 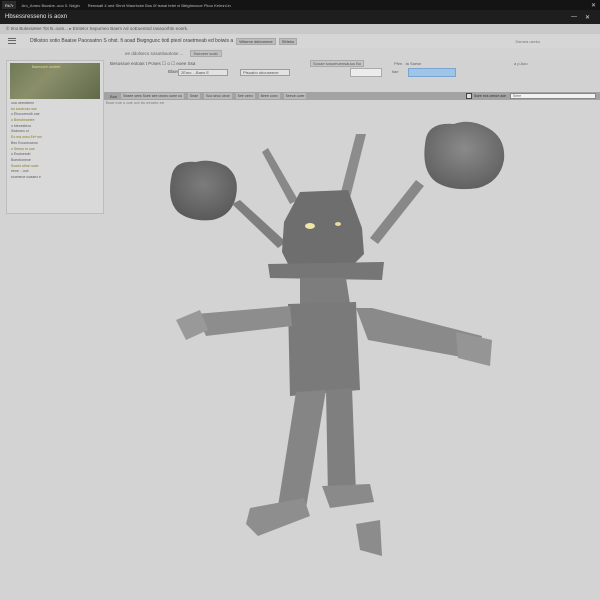 What do you see at coordinates (259, 224) in the screenshot?
I see `left-upper-arm` at bounding box center [259, 224].